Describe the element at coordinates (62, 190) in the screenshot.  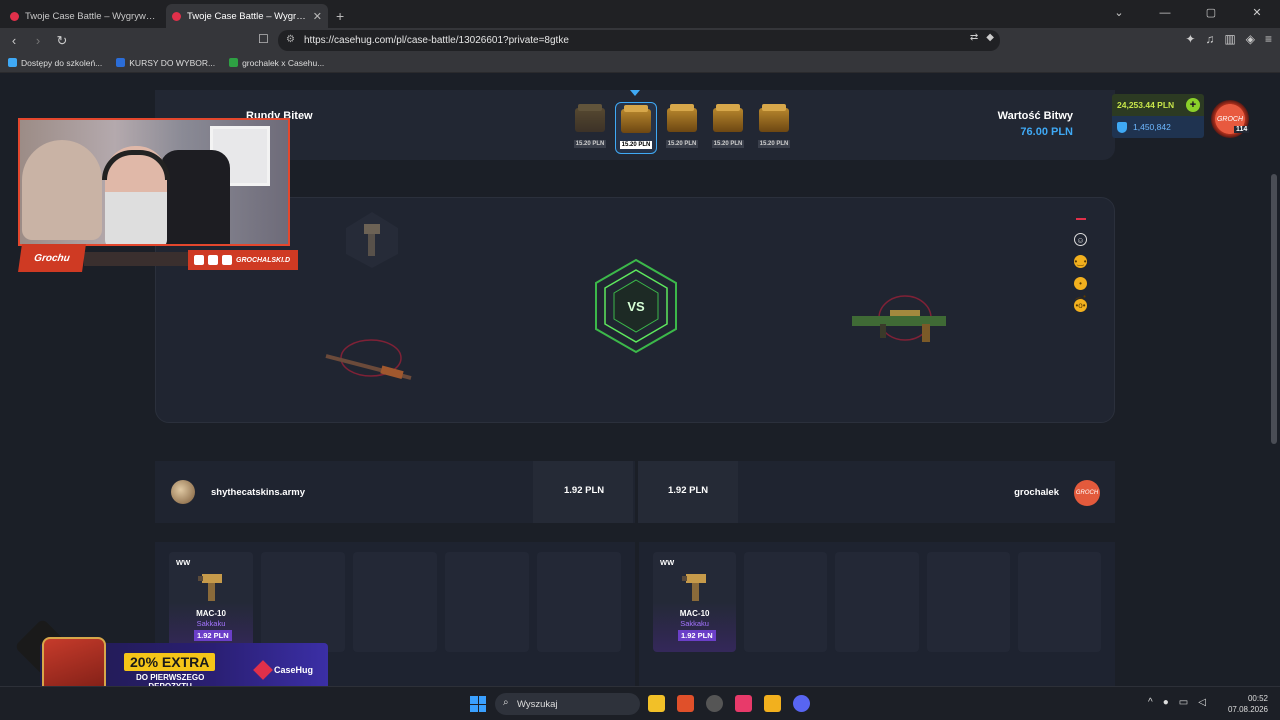
I see `teddy-bear` at that location.